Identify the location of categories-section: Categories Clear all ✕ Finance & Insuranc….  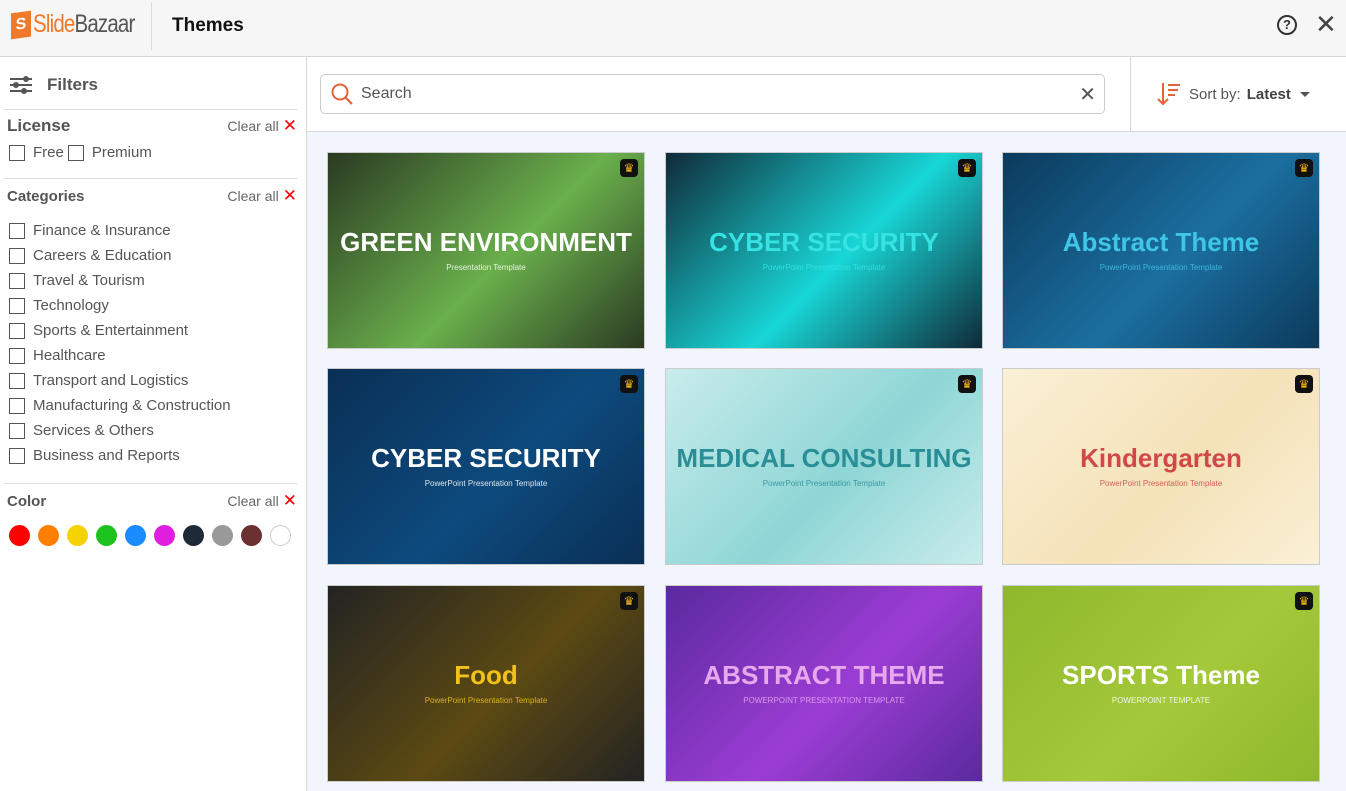
(150, 323).